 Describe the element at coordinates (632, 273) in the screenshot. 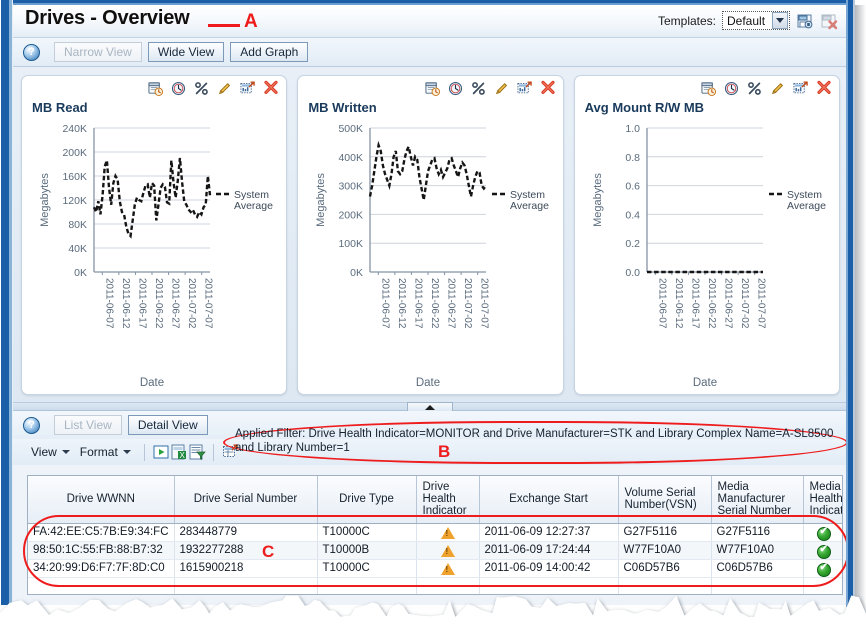

I see `svg-text: 0.0` at that location.